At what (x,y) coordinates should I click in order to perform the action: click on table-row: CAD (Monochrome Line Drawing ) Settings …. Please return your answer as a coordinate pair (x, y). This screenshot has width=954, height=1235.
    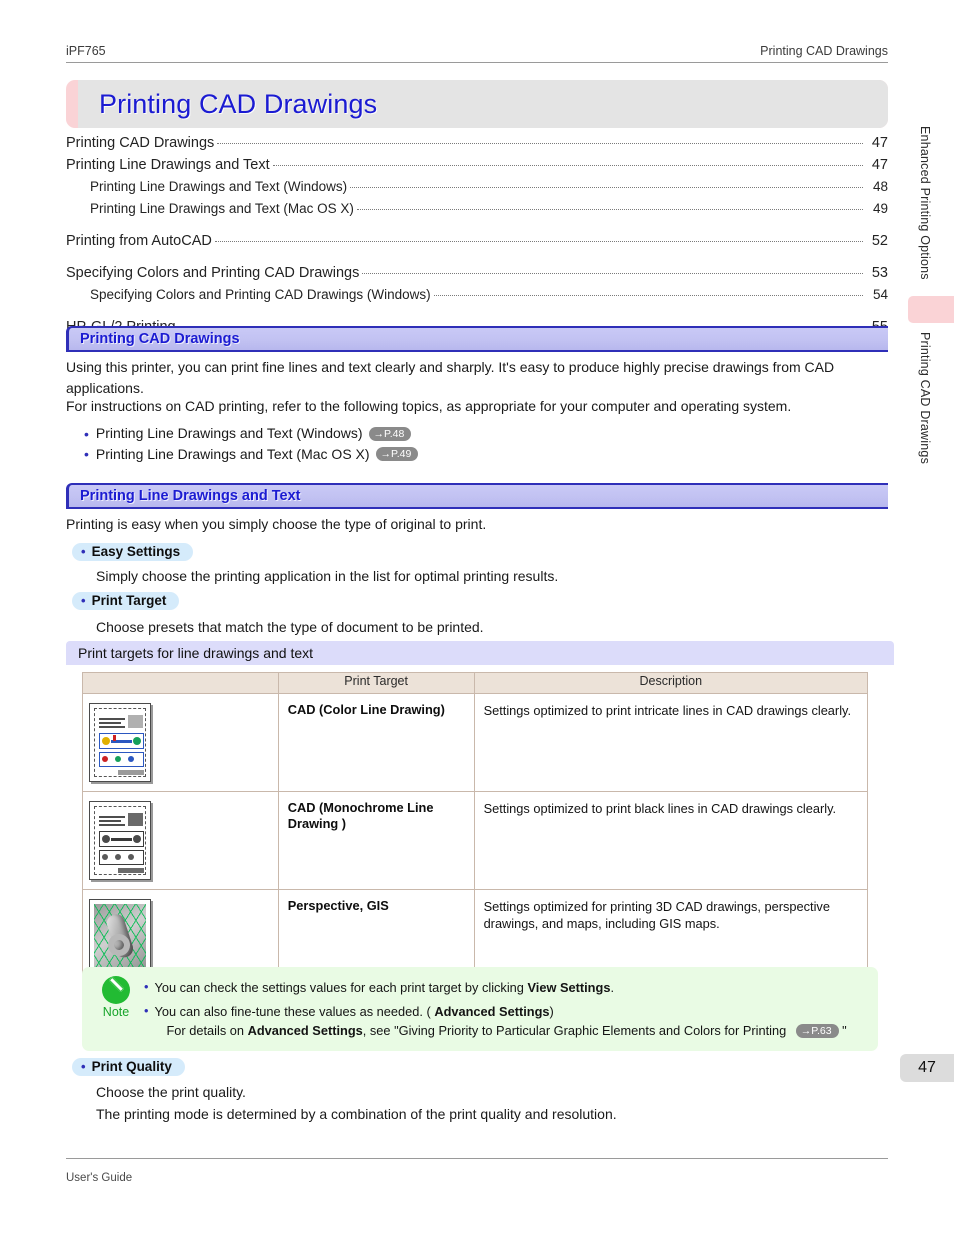
    Looking at the image, I should click on (475, 840).